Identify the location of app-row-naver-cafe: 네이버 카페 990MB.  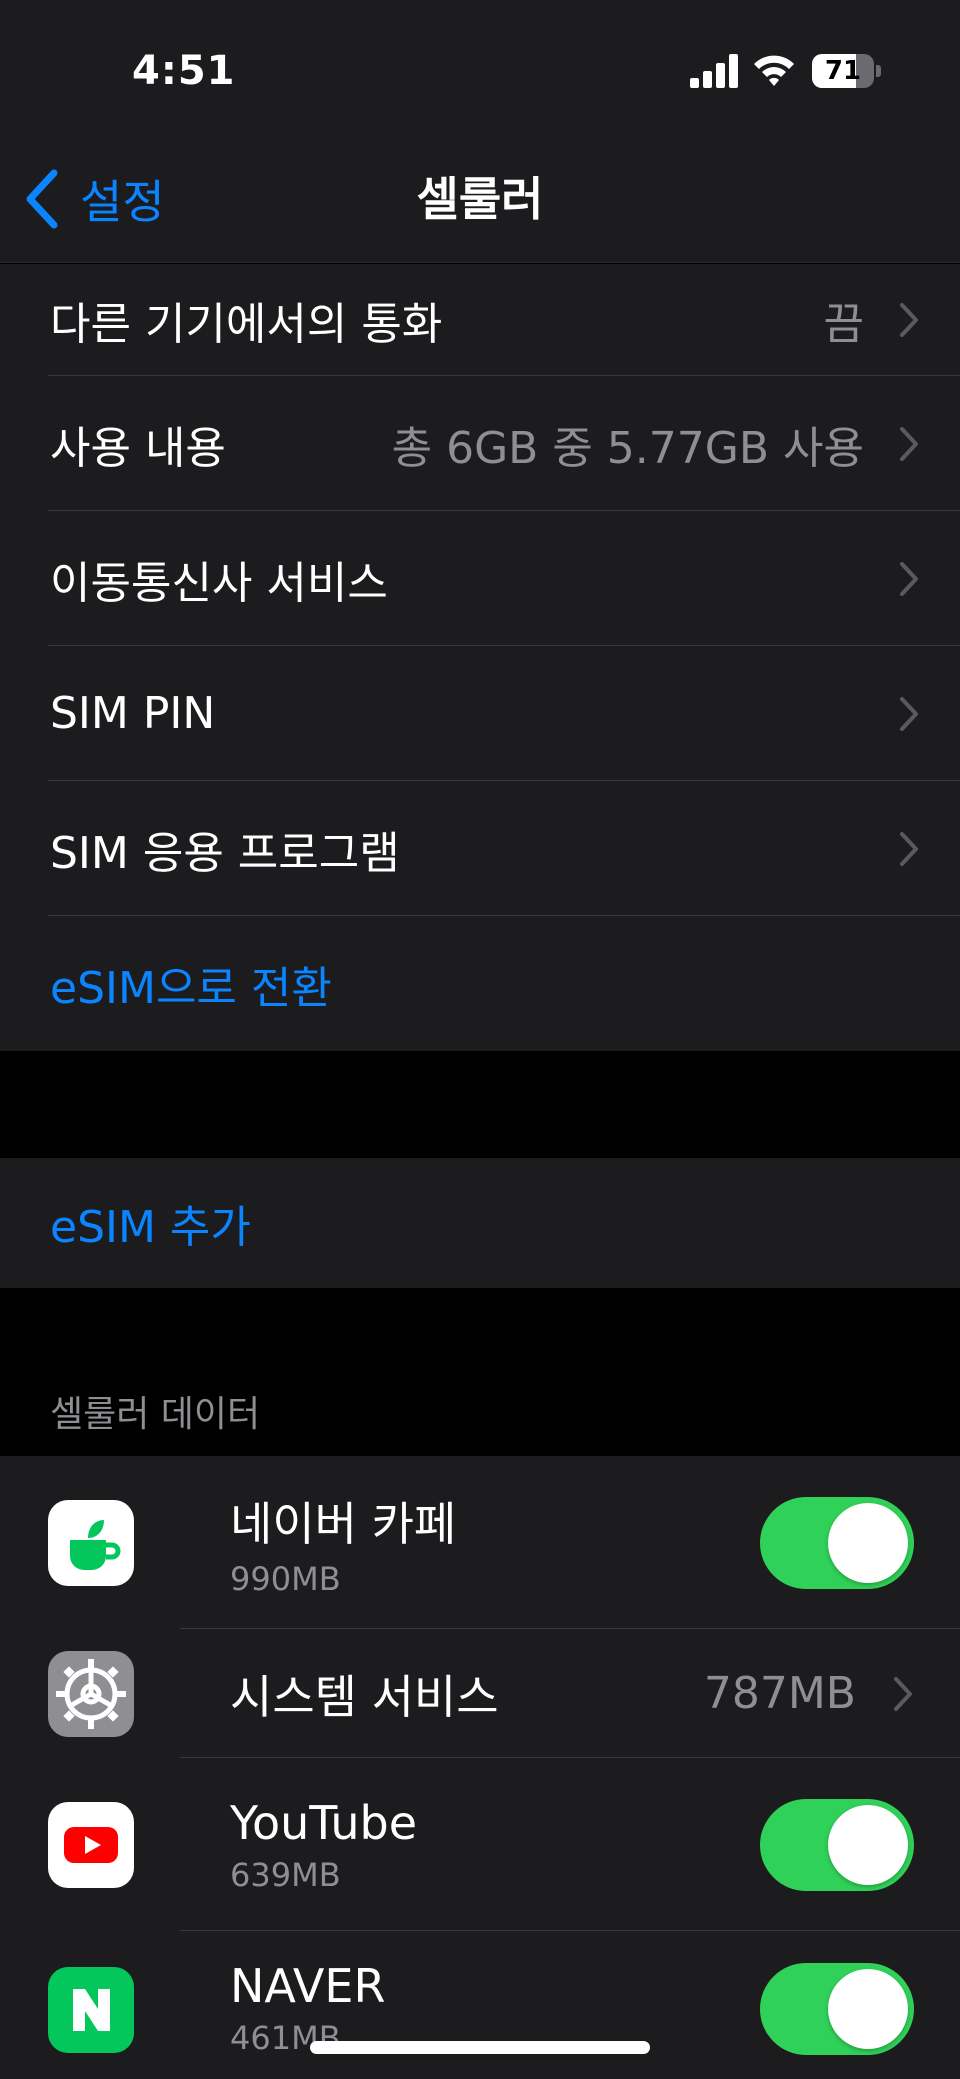
(480, 1542).